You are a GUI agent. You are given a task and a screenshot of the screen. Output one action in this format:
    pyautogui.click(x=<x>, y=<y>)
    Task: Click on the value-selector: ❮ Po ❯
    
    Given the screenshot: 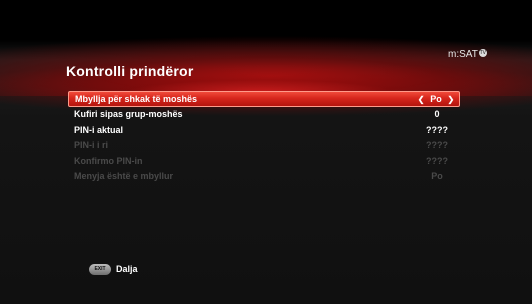 What is the action you would take?
    pyautogui.click(x=436, y=99)
    